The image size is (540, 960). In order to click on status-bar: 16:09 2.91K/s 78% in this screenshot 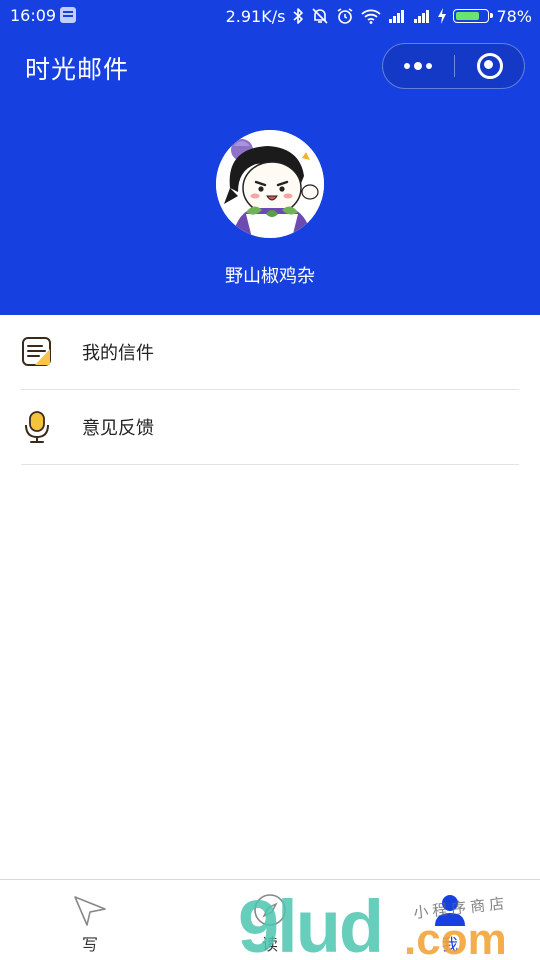, I will do `click(270, 16)`.